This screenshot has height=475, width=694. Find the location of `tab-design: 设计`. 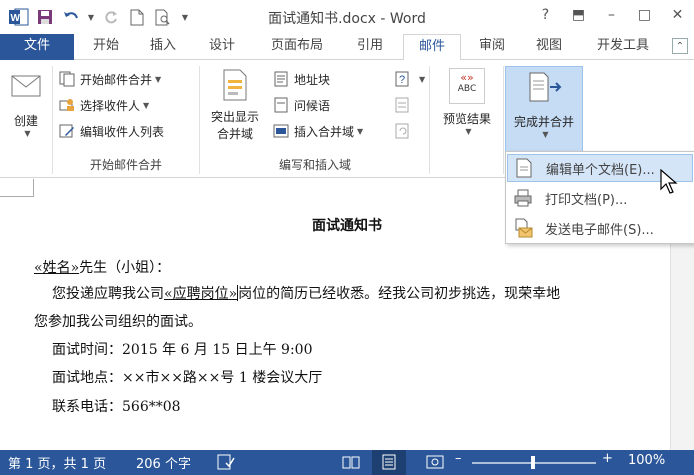

tab-design: 设计 is located at coordinates (222, 47).